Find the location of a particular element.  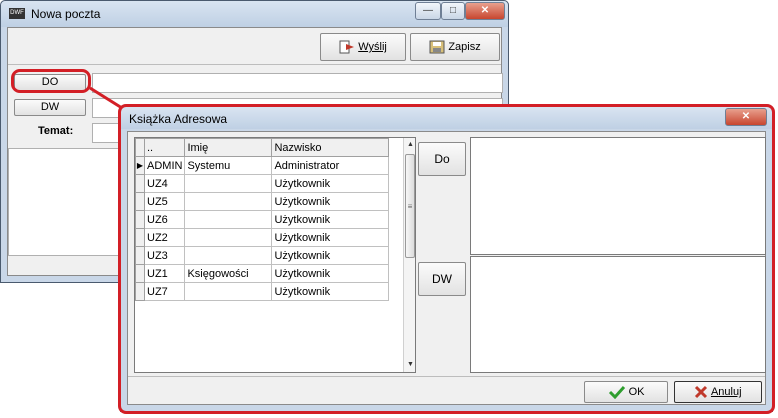

send-label: Wyślij is located at coordinates (372, 47).